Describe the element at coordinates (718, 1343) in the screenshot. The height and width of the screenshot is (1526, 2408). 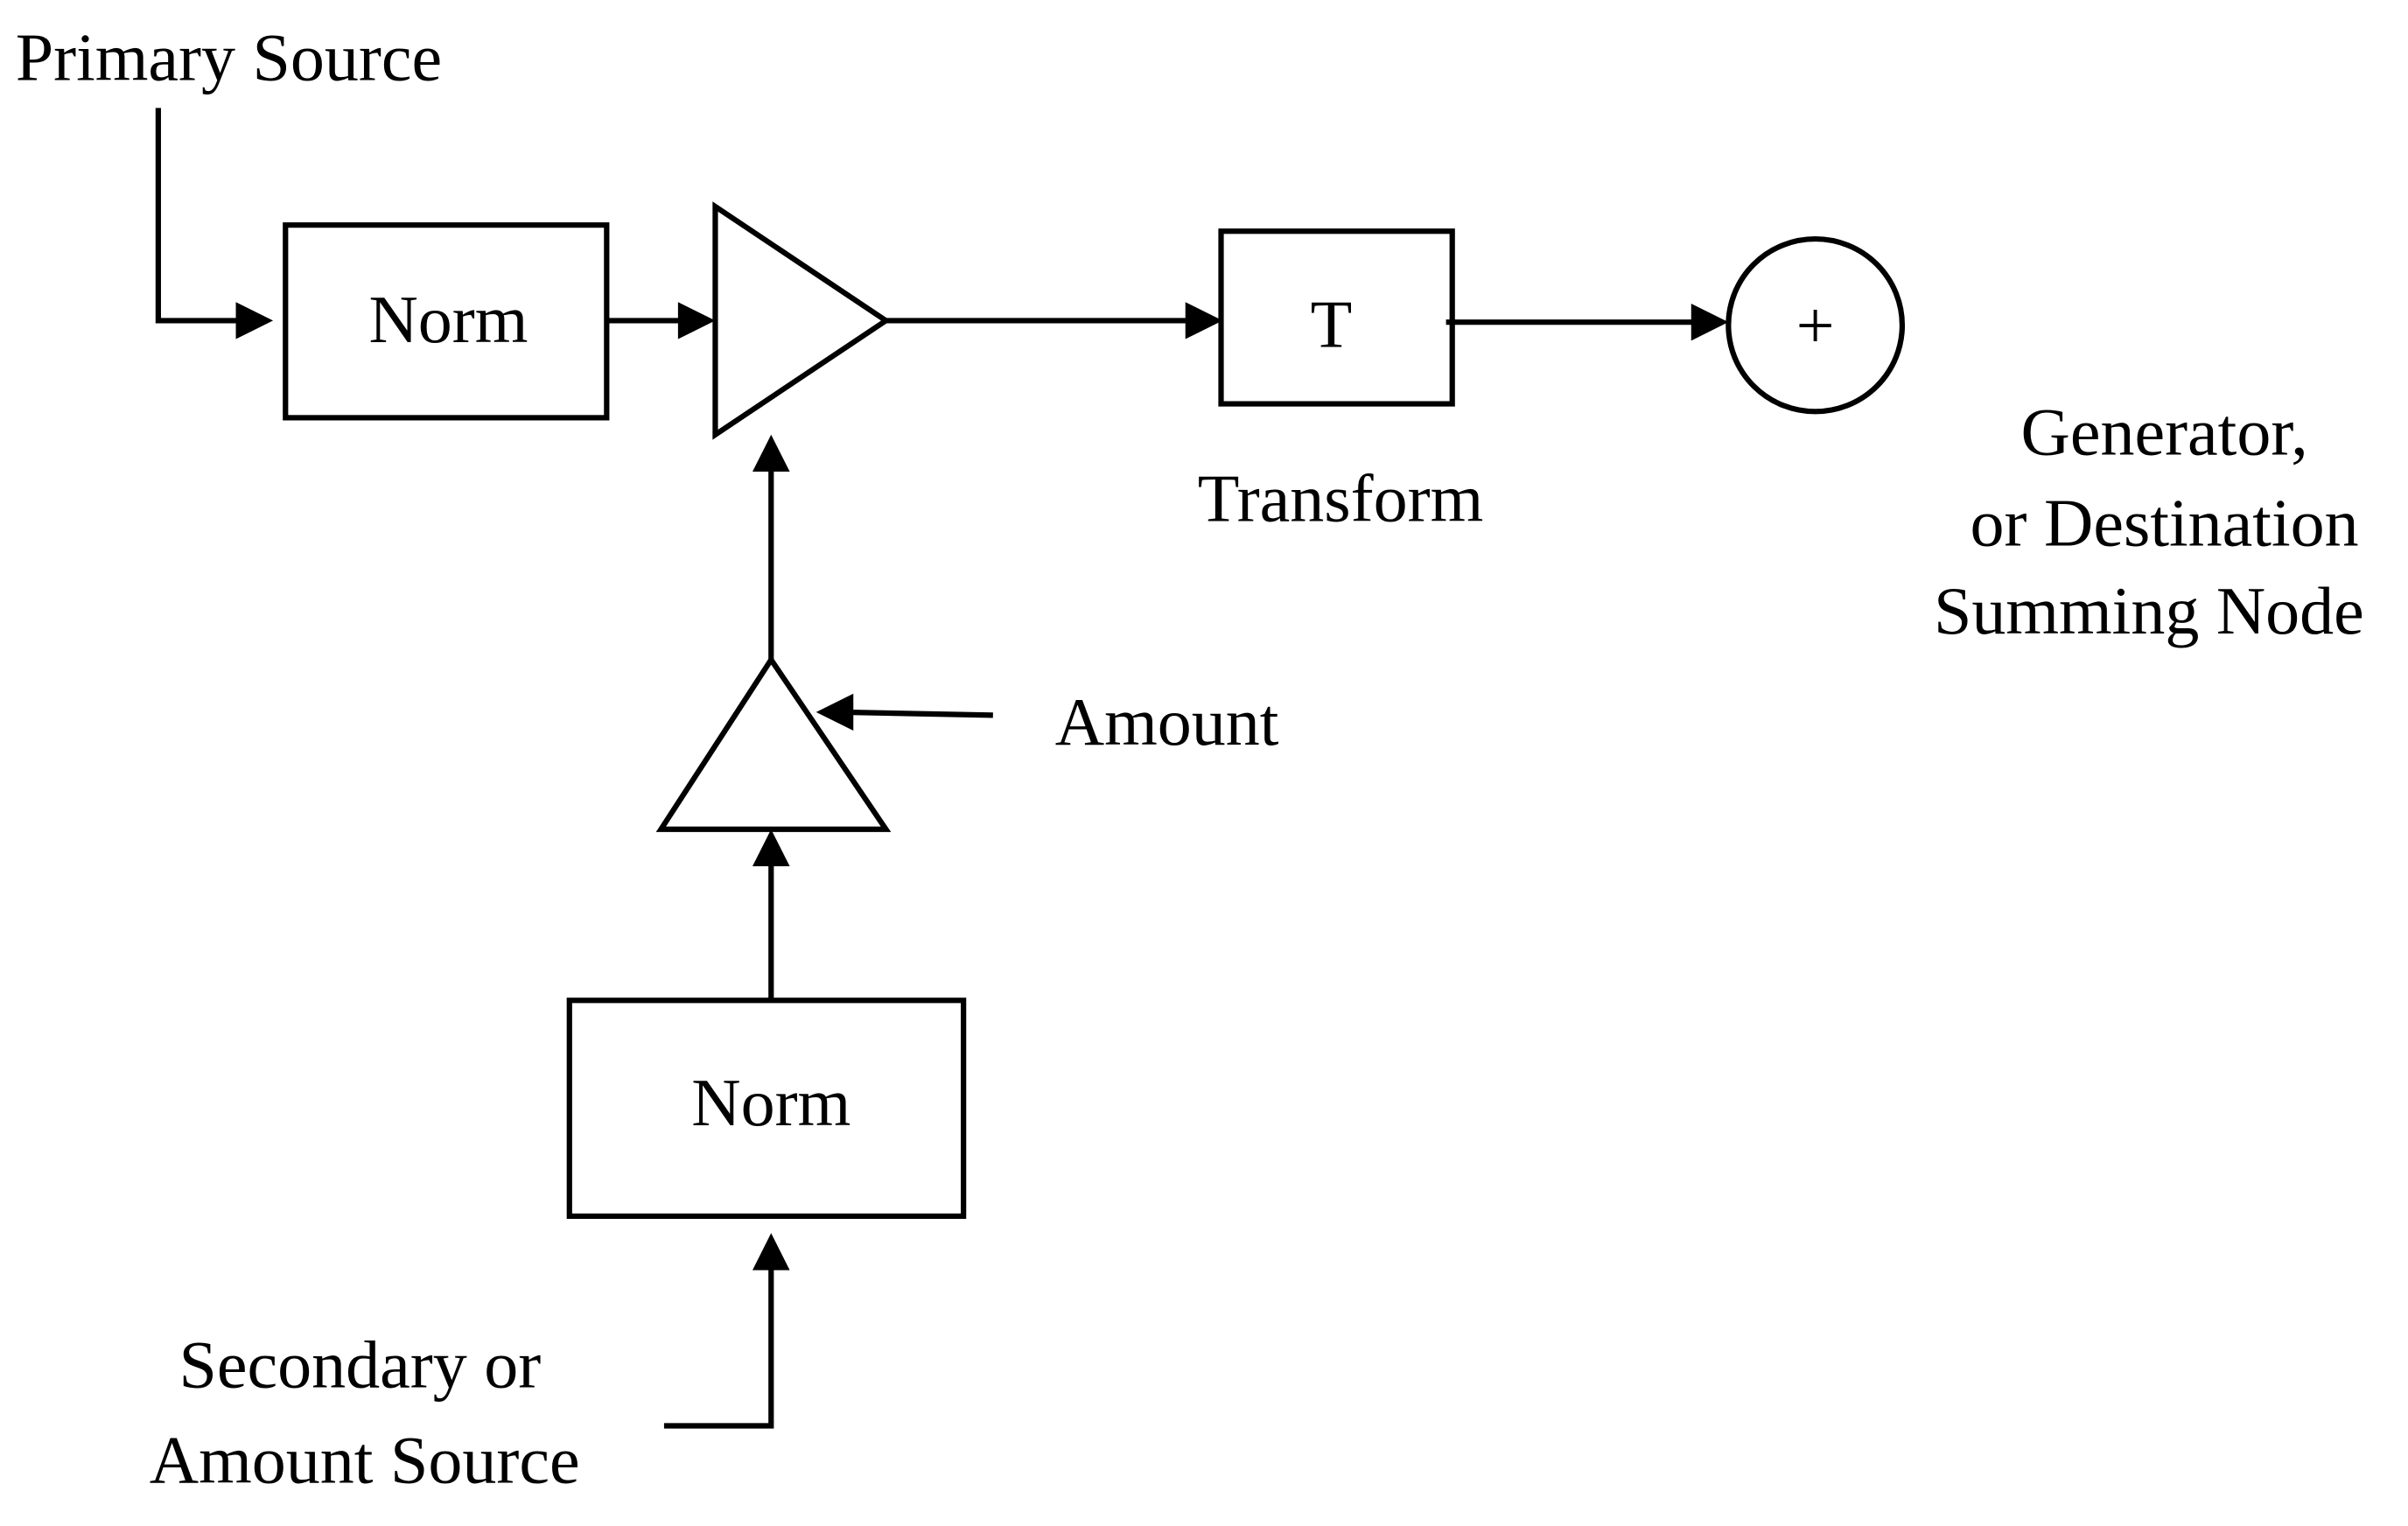
I see `secondary-source-connector` at that location.